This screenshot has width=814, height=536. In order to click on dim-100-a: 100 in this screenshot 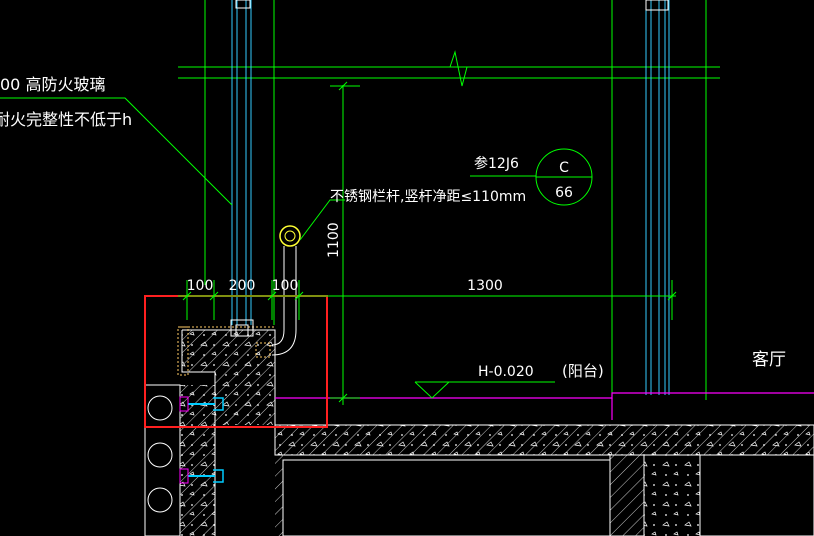, I will do `click(200, 286)`.